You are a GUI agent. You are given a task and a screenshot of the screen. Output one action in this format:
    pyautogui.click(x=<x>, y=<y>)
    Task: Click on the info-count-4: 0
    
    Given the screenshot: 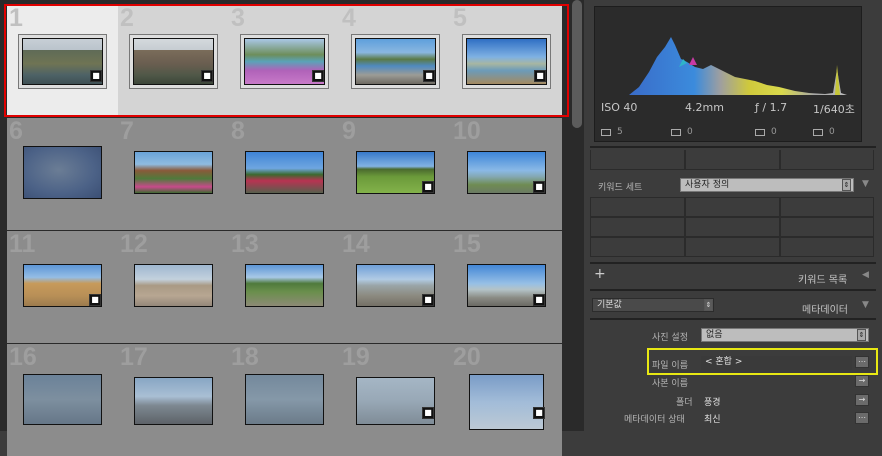 What is the action you would take?
    pyautogui.click(x=832, y=132)
    